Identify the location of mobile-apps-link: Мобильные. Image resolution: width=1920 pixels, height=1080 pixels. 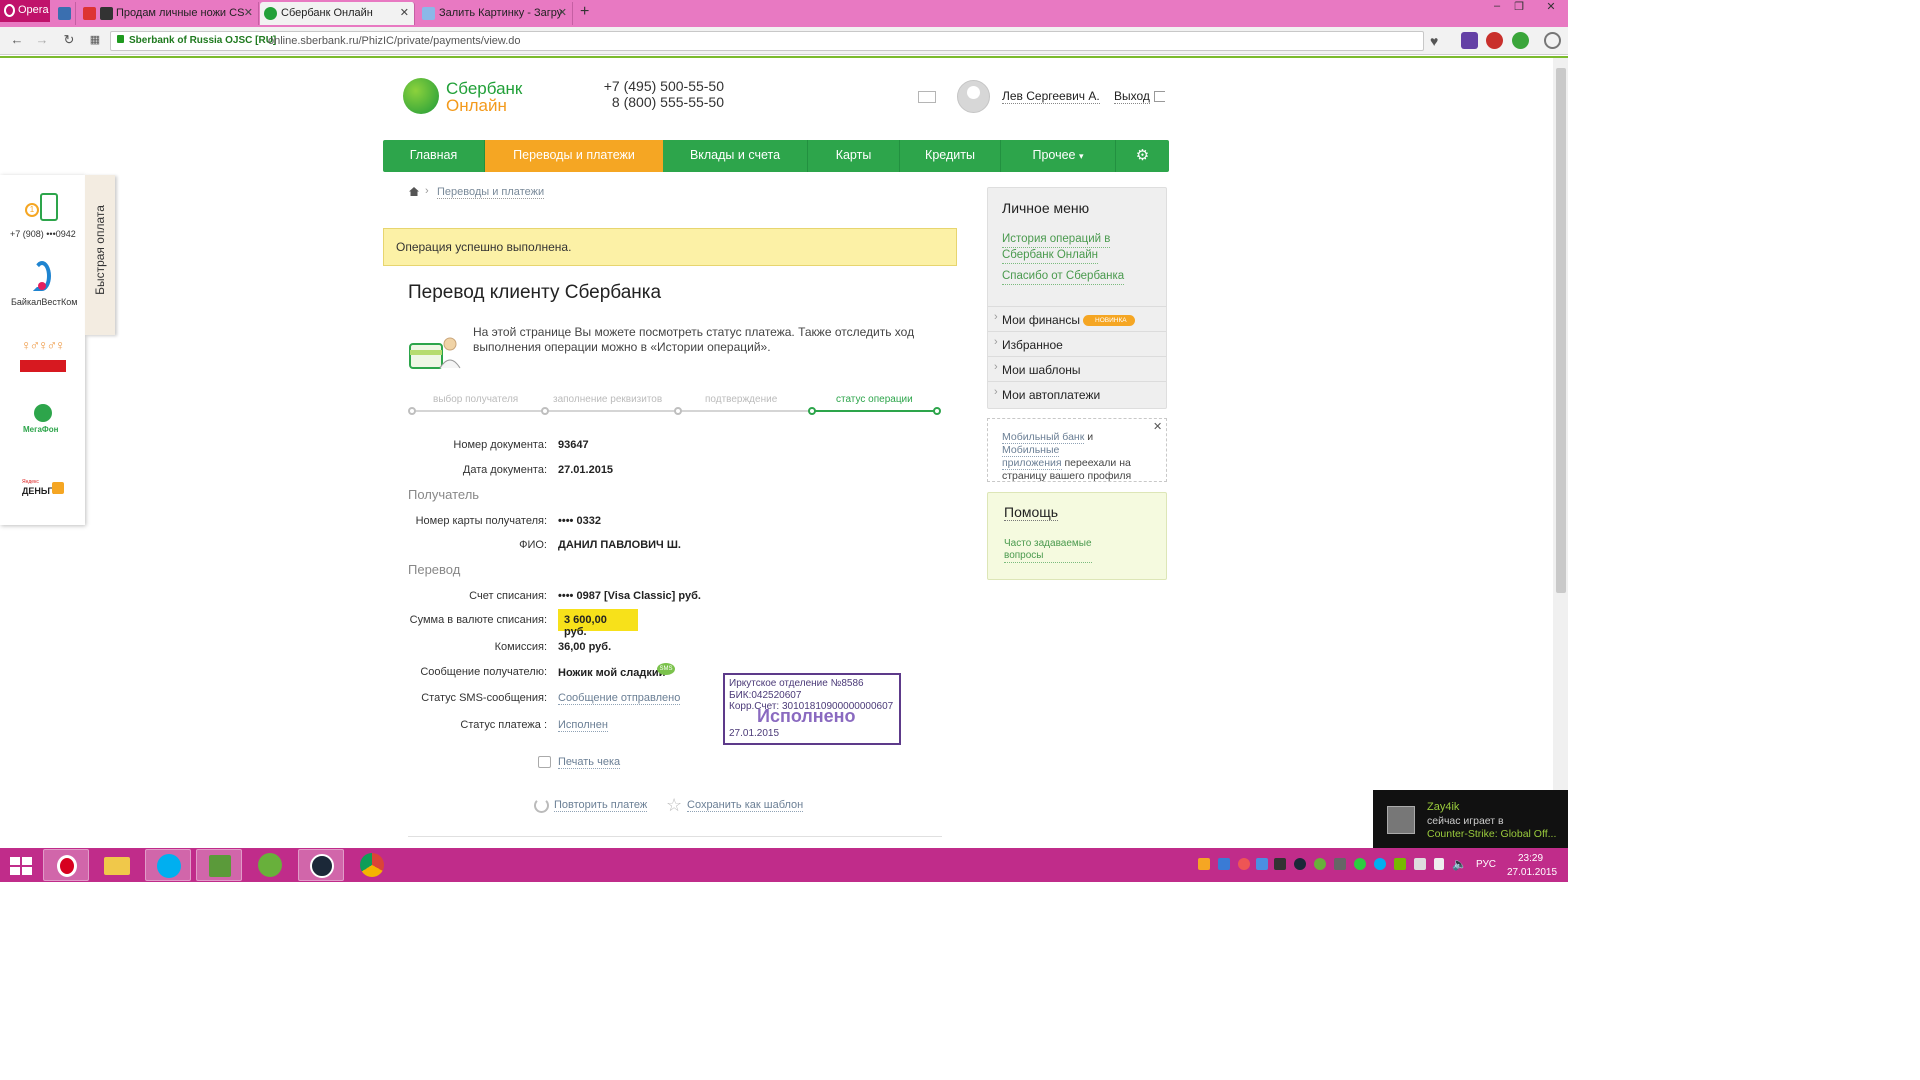
(1031, 450).